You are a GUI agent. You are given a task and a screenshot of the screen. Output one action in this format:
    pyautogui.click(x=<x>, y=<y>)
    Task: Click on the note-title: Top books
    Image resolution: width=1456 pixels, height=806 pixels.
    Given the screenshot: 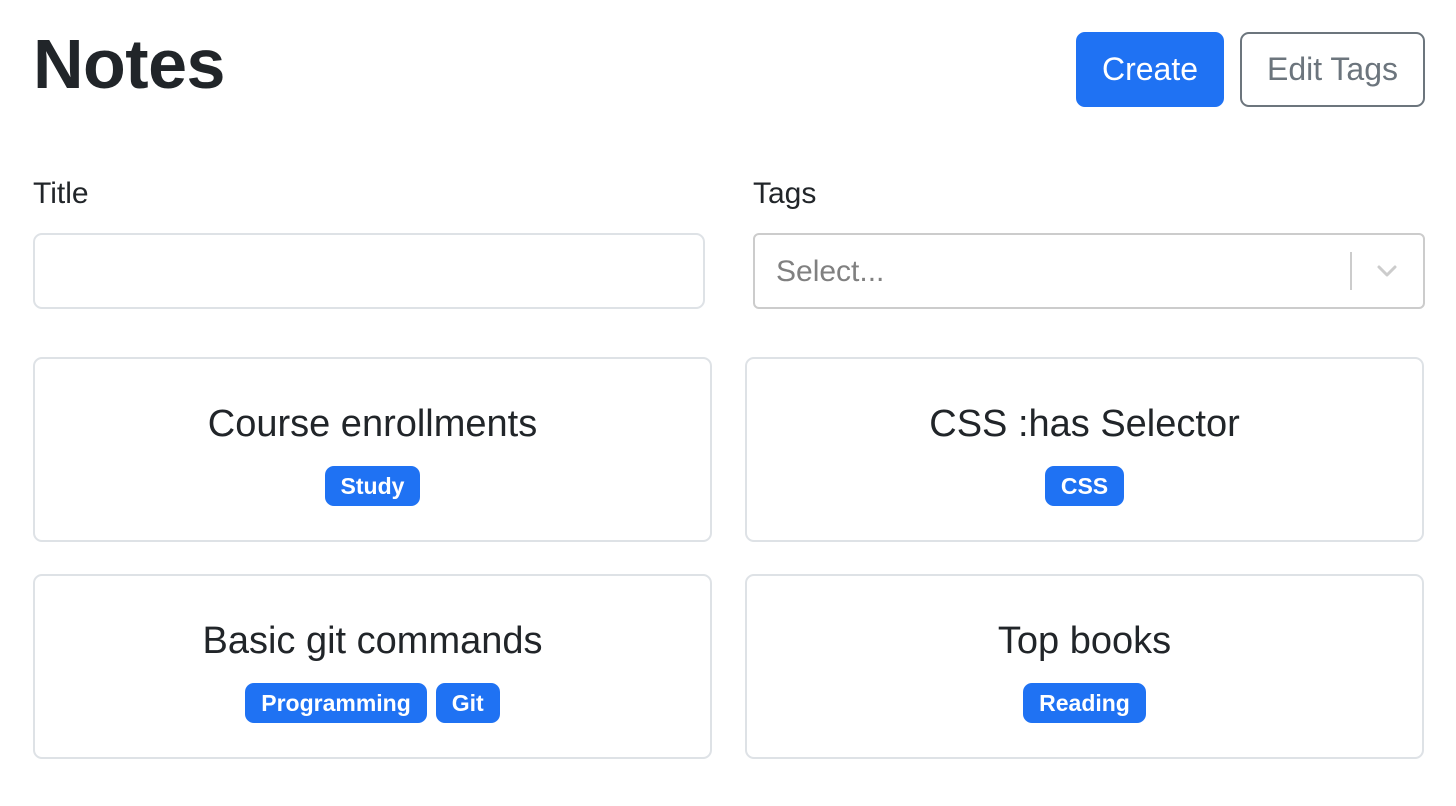 What is the action you would take?
    pyautogui.click(x=1084, y=641)
    